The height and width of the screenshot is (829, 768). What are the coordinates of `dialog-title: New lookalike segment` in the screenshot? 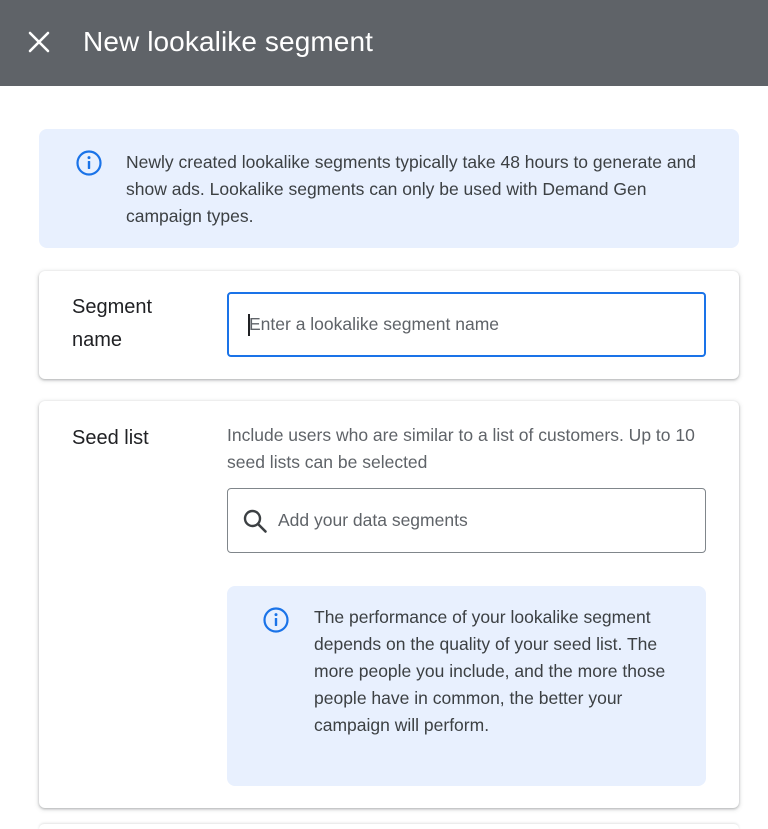 It's located at (228, 41).